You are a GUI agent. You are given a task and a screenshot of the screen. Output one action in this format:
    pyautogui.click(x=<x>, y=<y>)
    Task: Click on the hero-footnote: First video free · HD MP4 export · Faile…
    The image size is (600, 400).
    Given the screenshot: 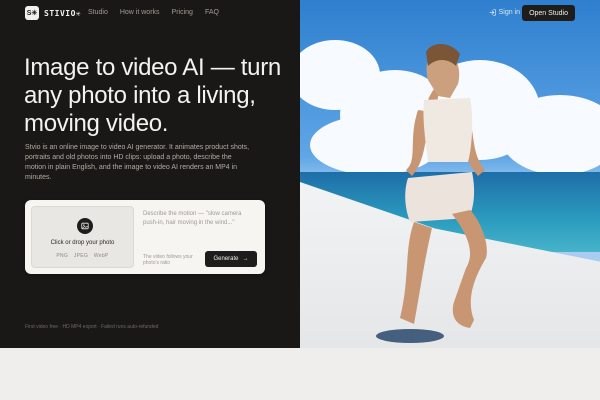 What is the action you would take?
    pyautogui.click(x=92, y=327)
    